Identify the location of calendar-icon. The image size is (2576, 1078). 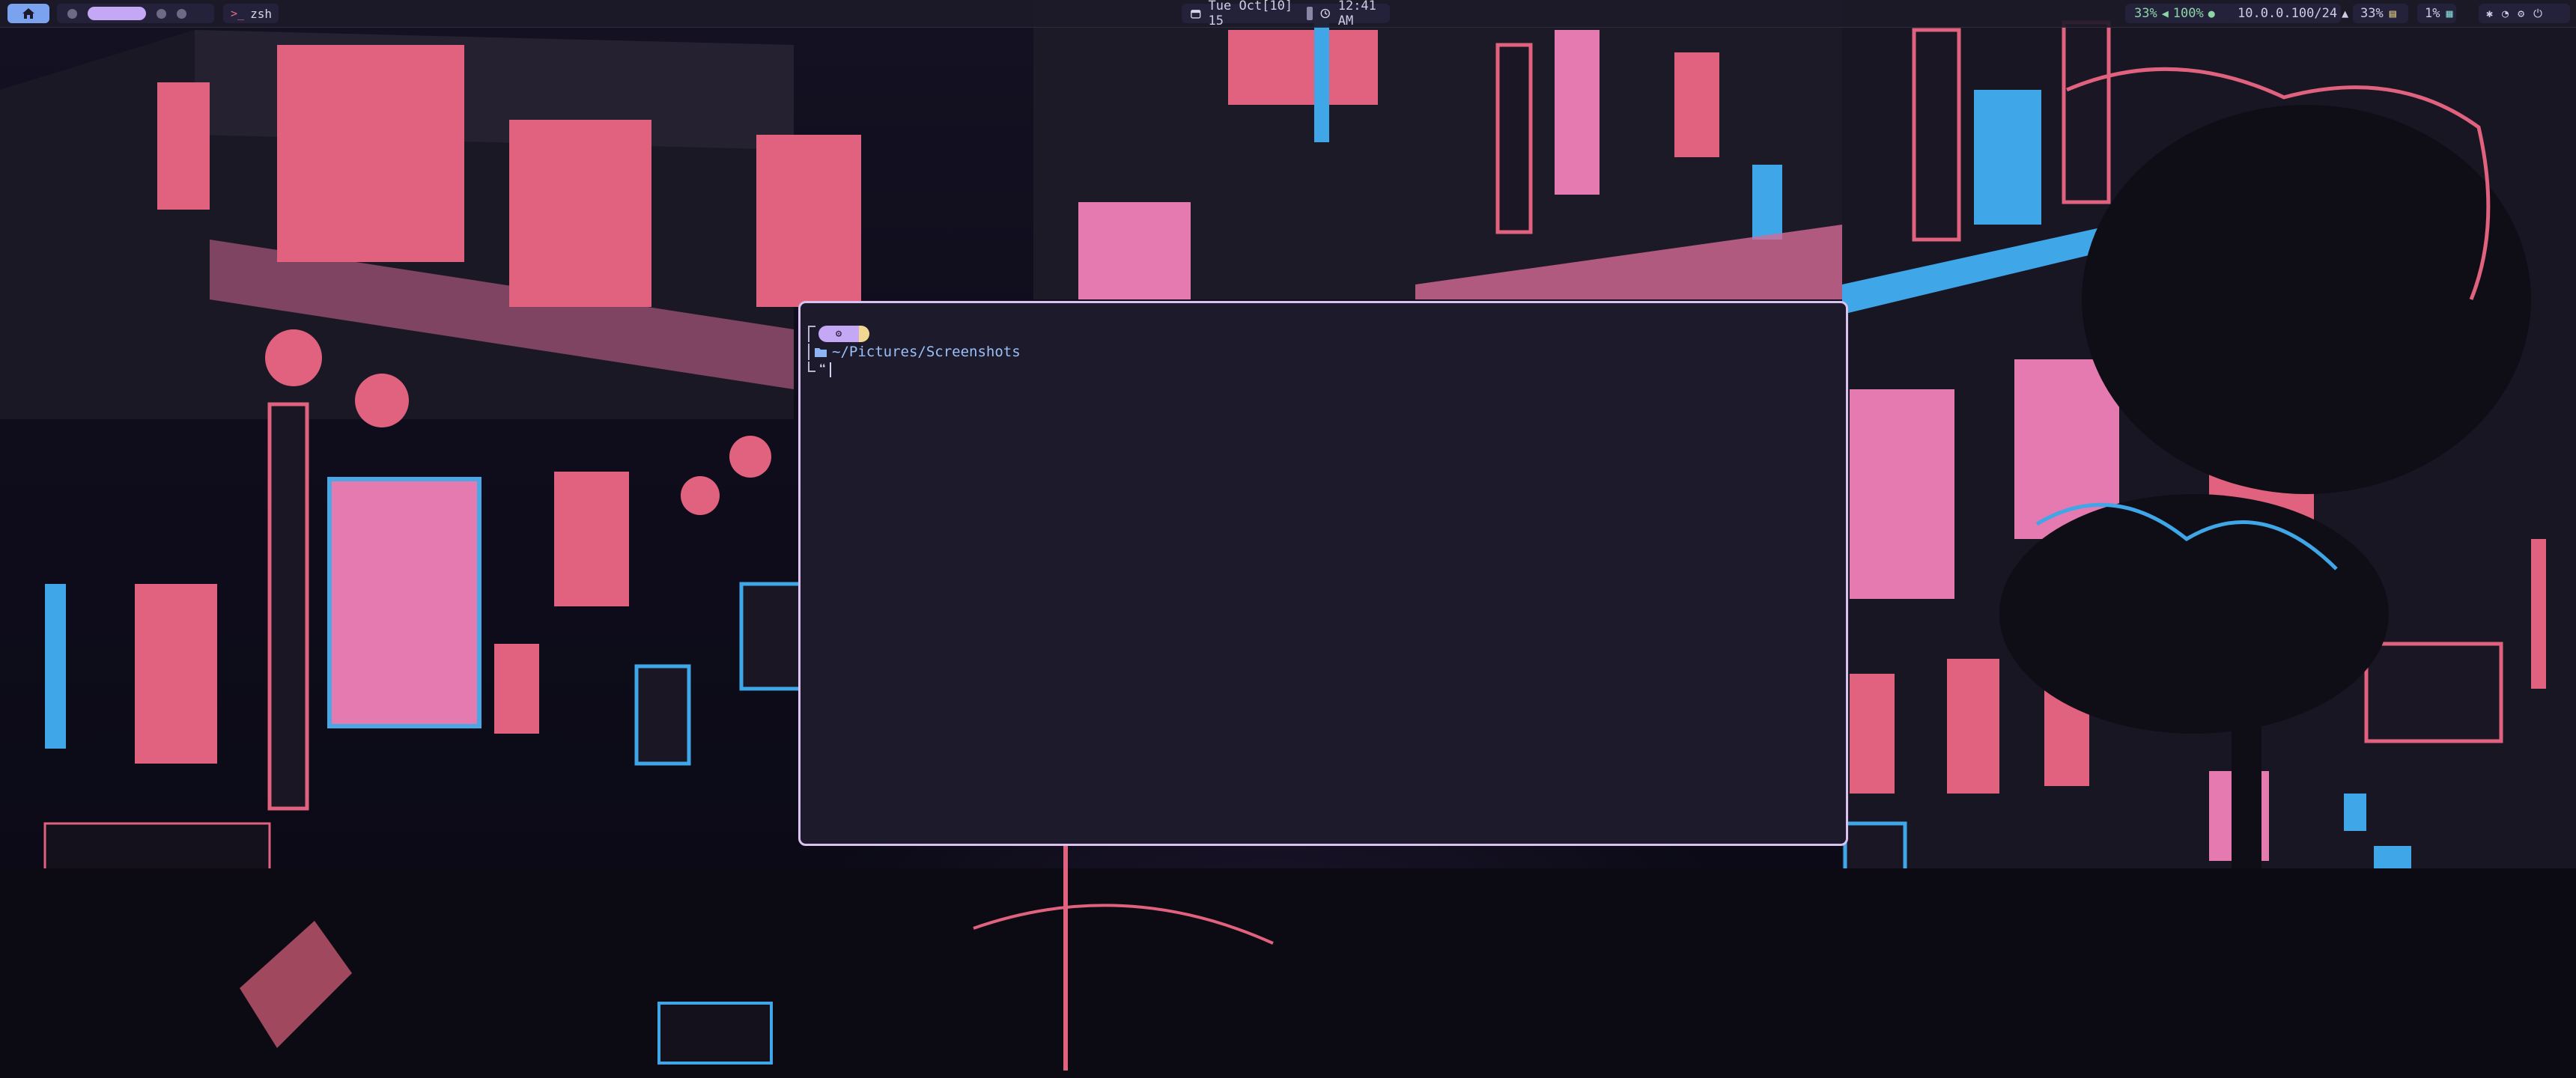
(1196, 14).